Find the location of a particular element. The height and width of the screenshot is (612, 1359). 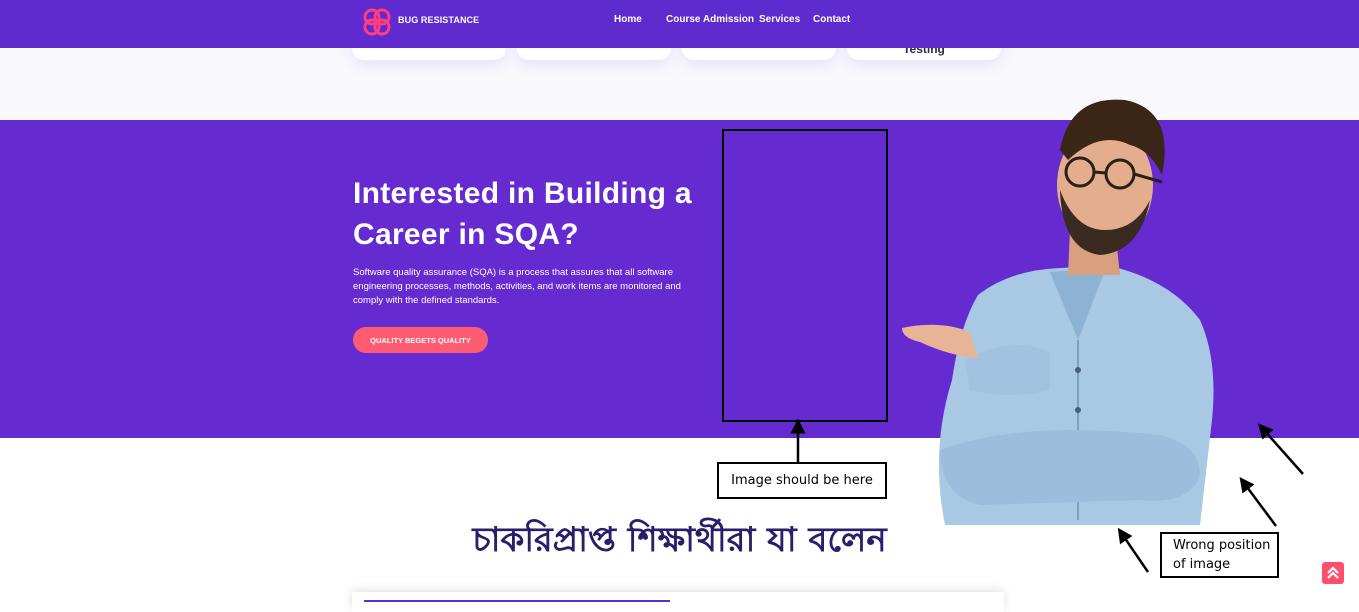

testimonials-heading: চাকরিপ্রাপ্ত শিক্ষার্থীরা যা বলেন is located at coordinates (679, 540).